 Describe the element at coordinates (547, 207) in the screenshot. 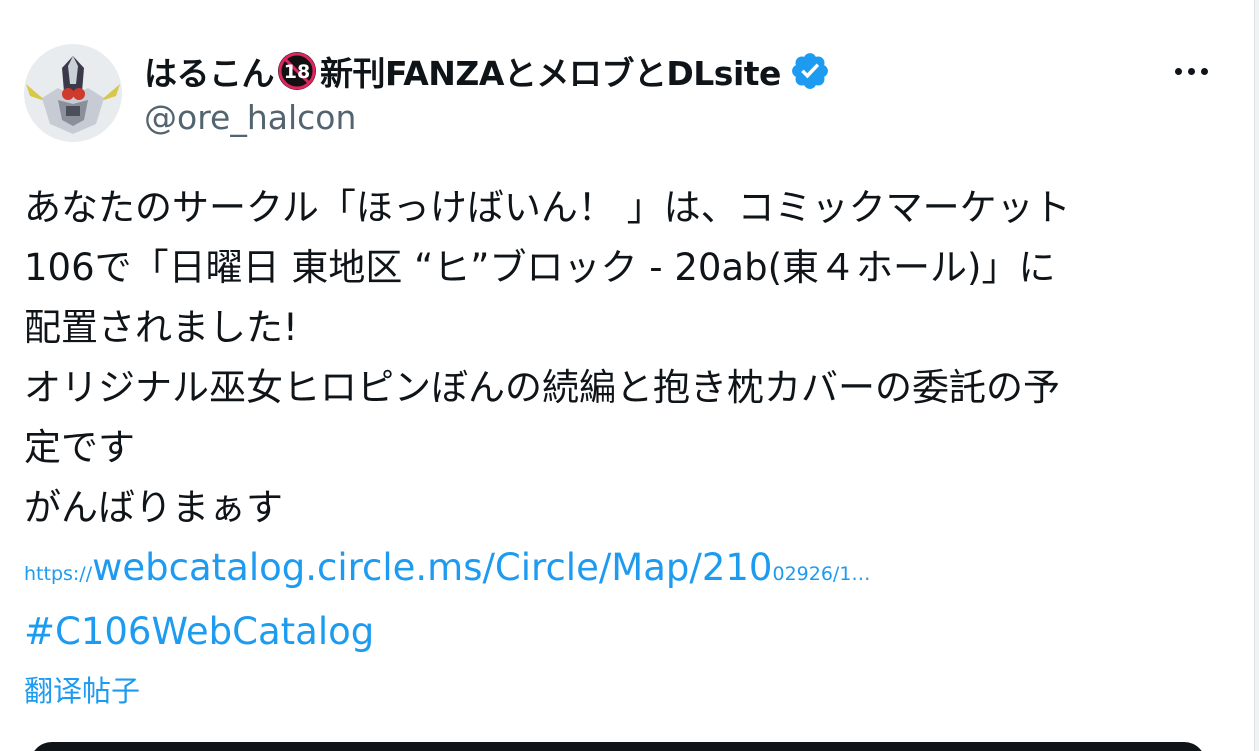

I see `tweet-text-line: あなたのサークル「ほっけばいん！ 」は、コミックマーケット` at that location.